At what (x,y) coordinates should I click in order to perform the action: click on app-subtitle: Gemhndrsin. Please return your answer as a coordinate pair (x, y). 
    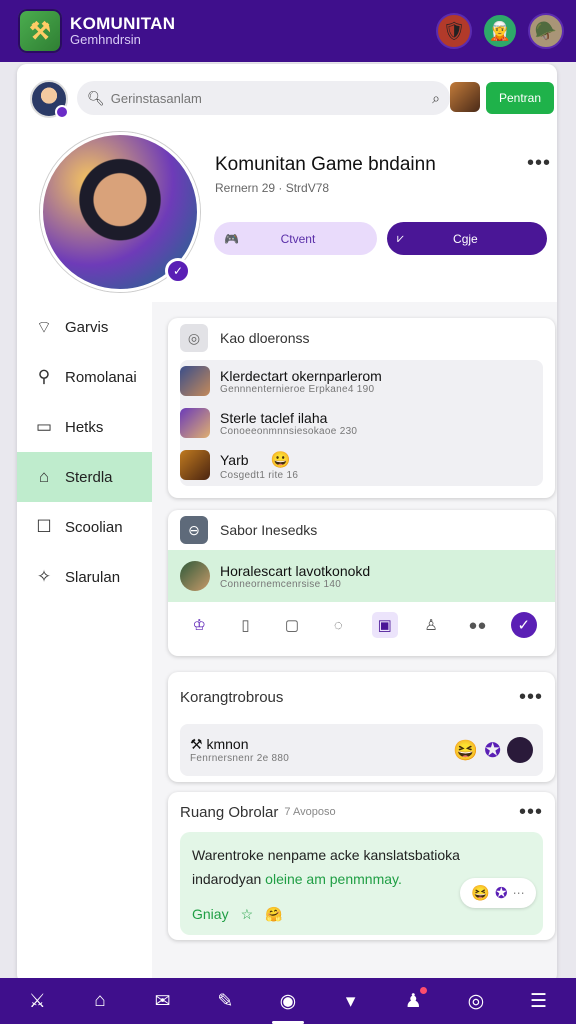
    Looking at the image, I should click on (105, 40).